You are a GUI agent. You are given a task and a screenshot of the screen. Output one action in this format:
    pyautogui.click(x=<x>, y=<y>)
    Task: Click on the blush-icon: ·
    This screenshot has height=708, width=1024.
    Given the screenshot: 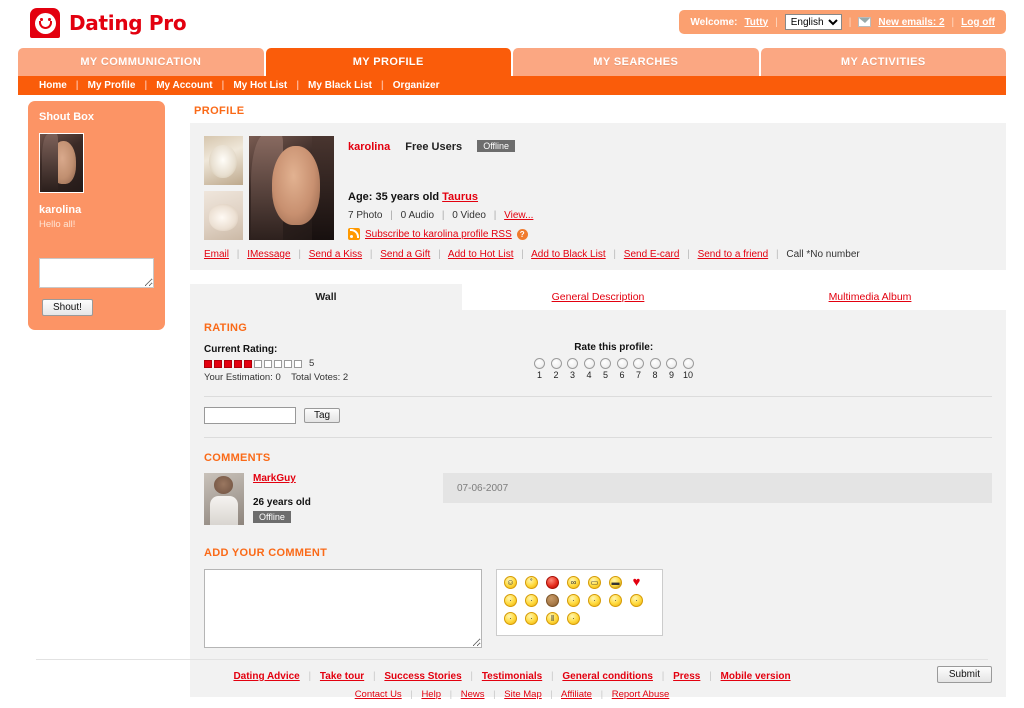 What is the action you would take?
    pyautogui.click(x=531, y=618)
    